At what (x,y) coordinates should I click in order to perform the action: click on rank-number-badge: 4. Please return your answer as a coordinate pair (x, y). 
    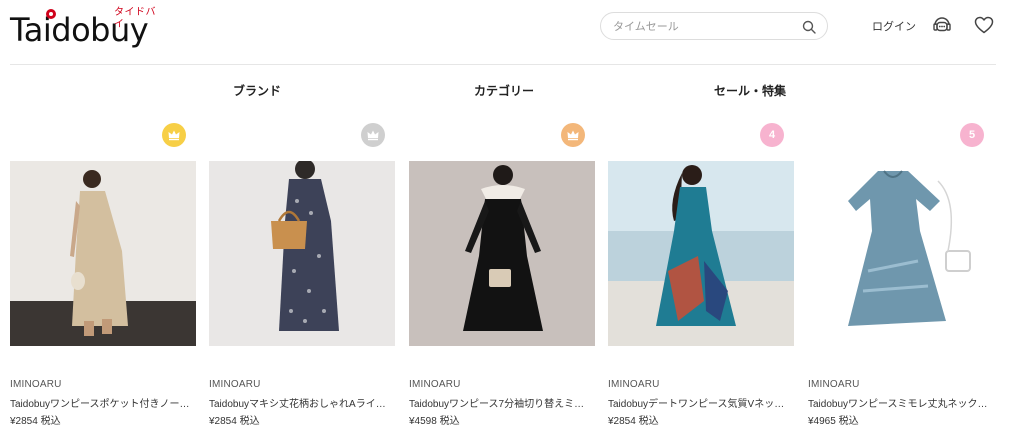
    Looking at the image, I should click on (772, 135).